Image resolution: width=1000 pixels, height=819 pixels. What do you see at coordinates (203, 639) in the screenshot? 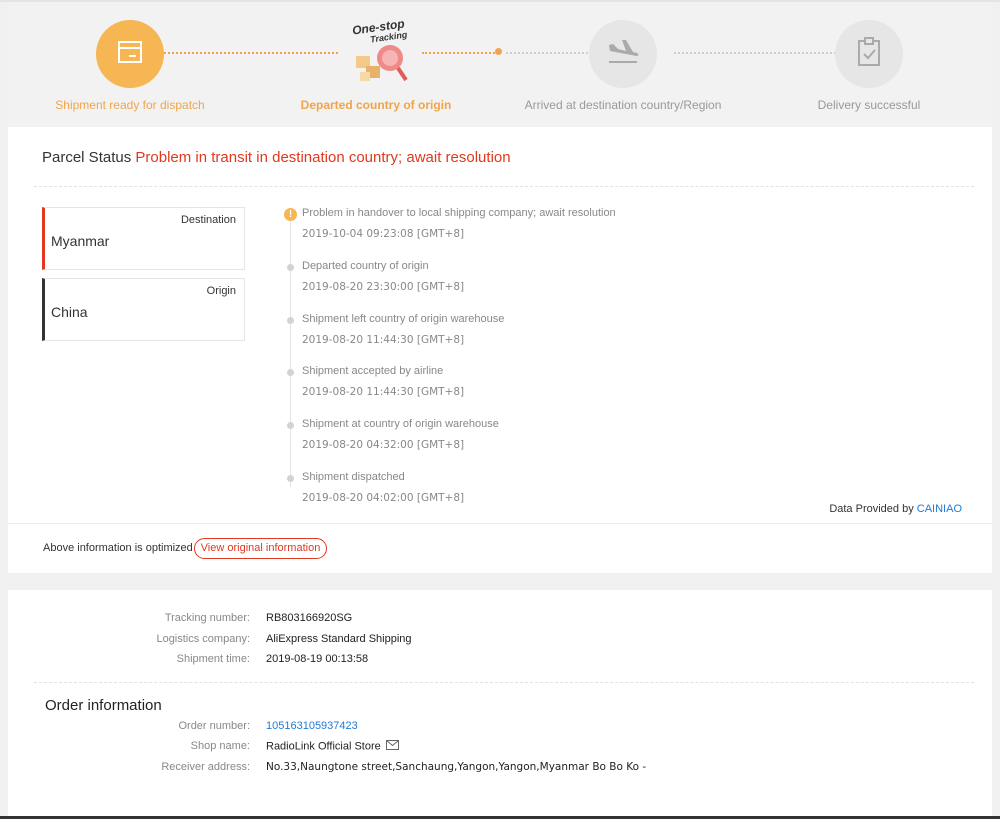
I see `logistics-company-label: Logistics company:` at bounding box center [203, 639].